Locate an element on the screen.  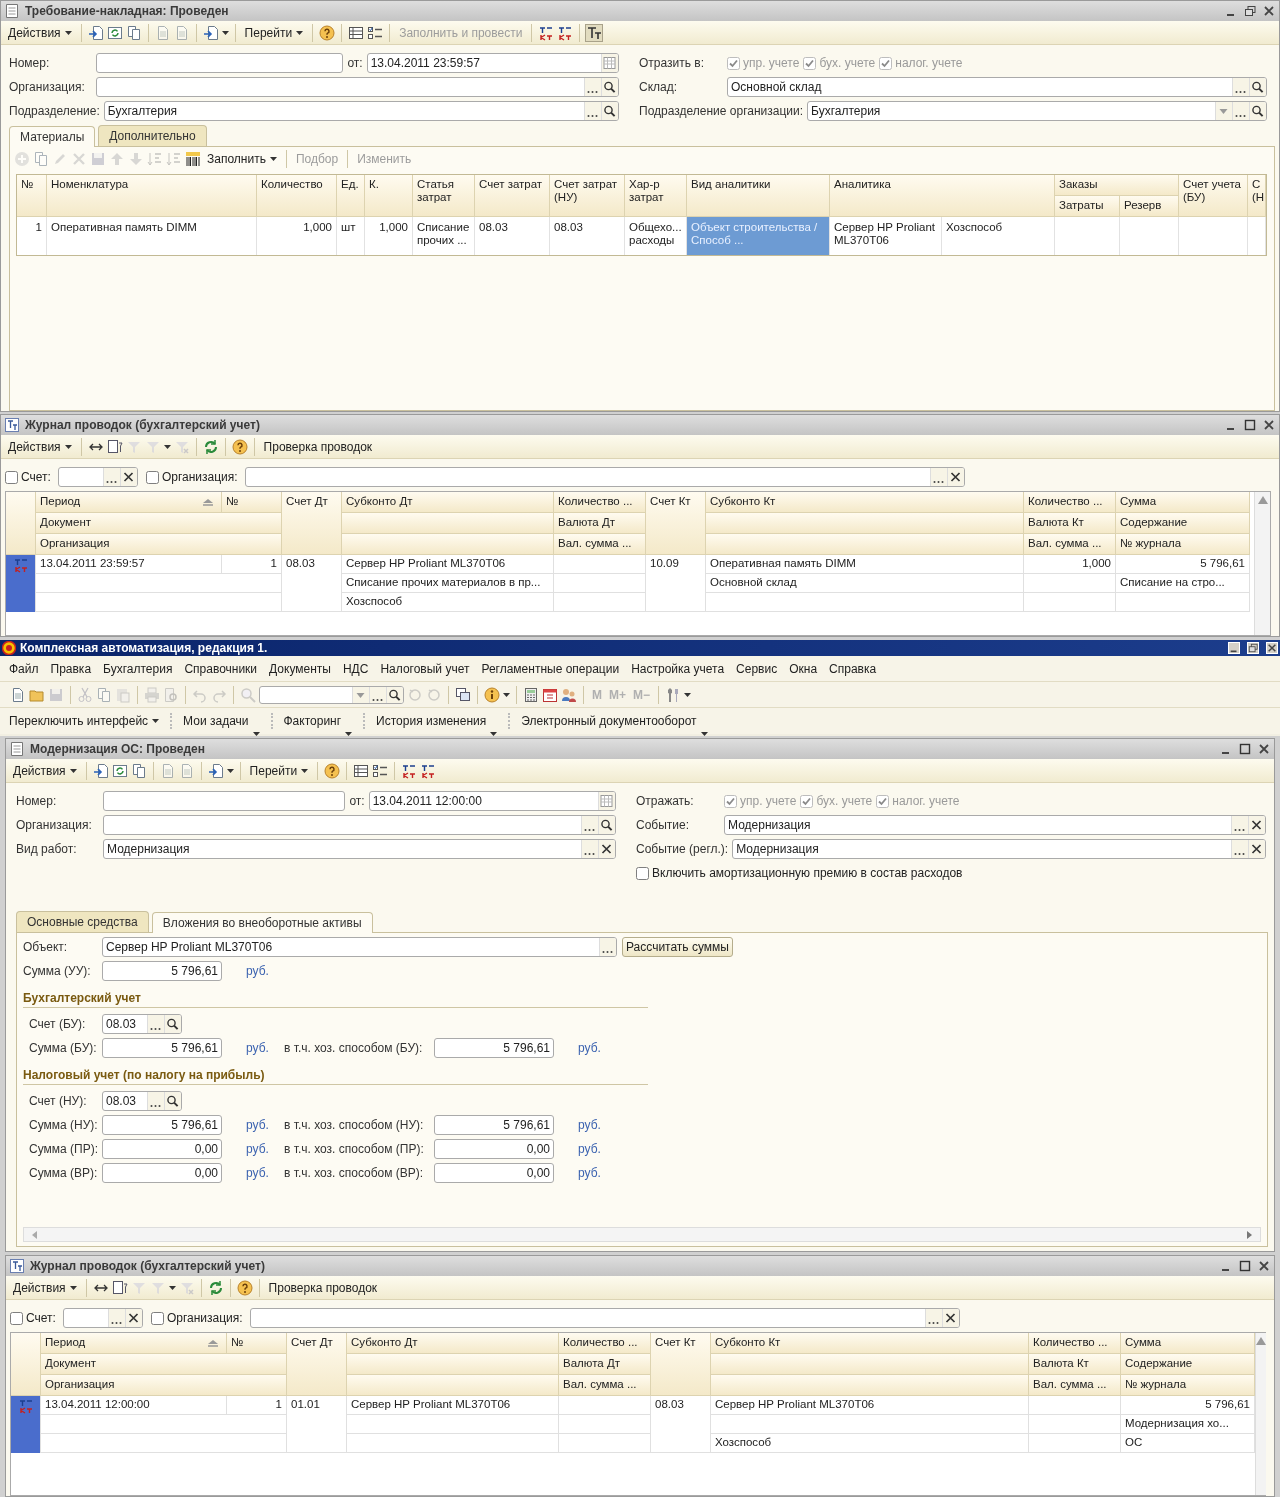
maximize-button is located at coordinates (1250, 425).